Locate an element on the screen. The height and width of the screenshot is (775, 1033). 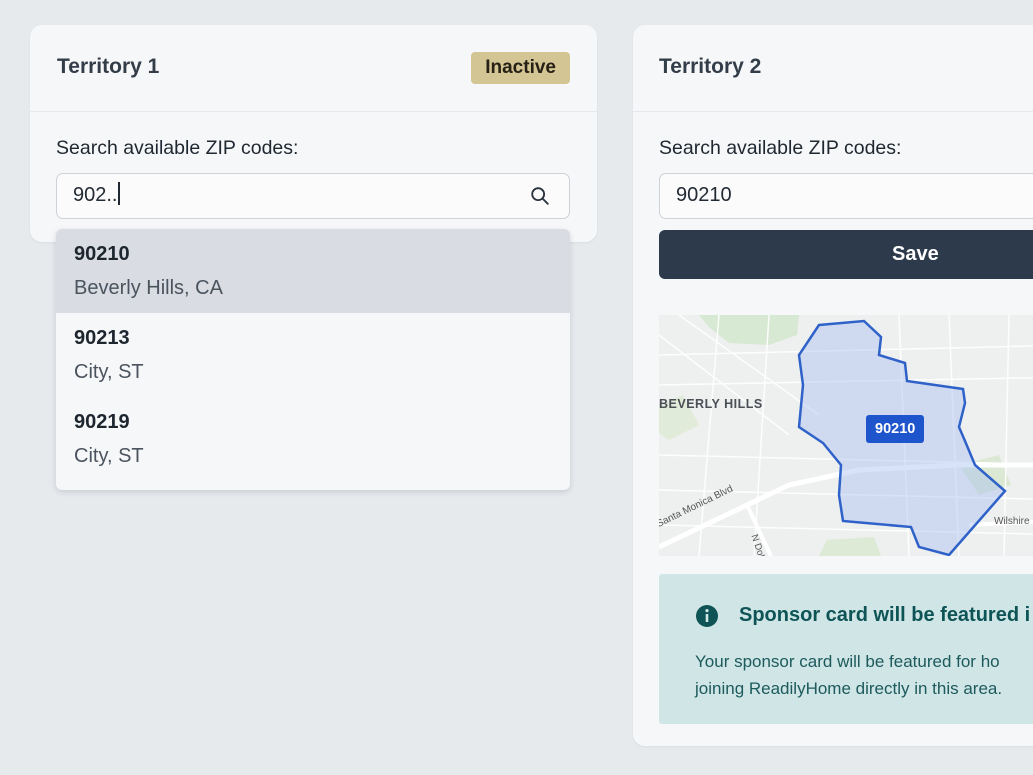
zip-option-code: 90210 is located at coordinates (102, 254).